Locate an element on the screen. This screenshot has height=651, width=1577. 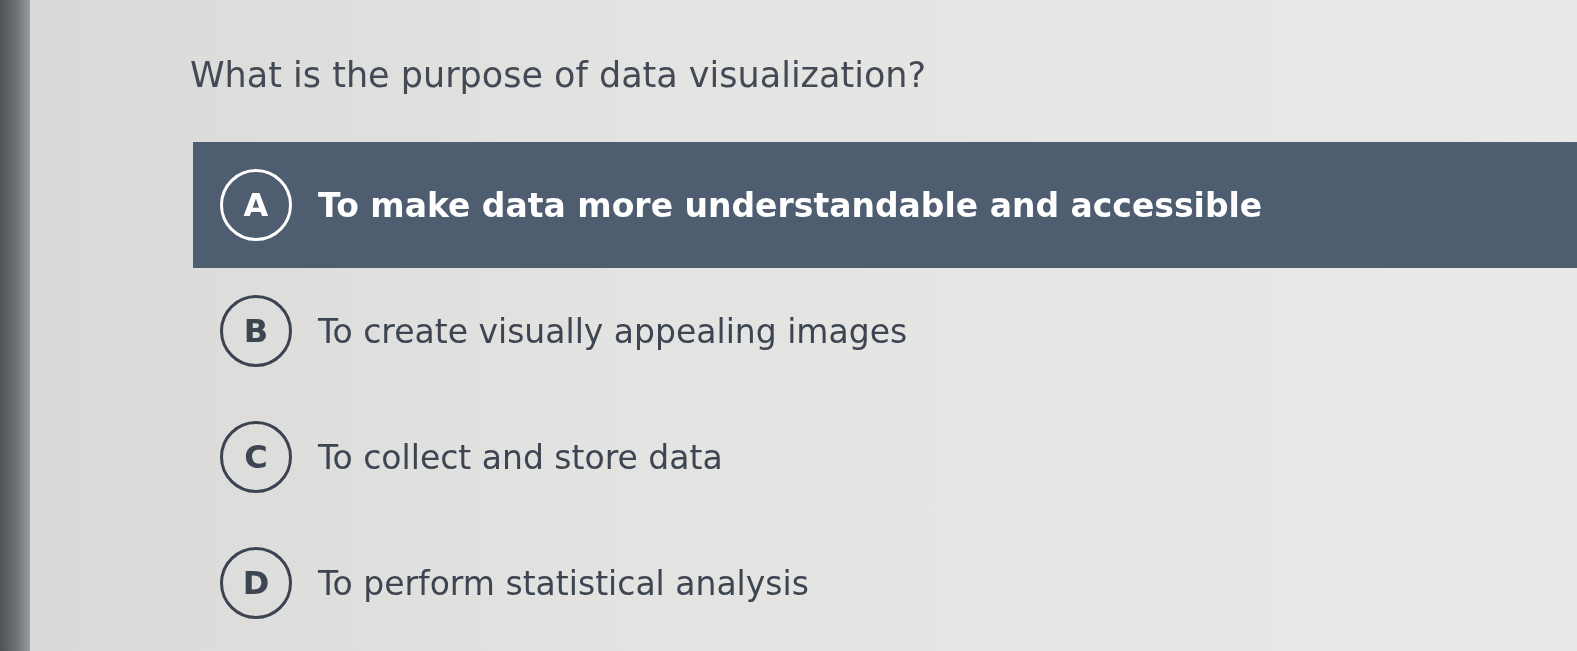
option-letter: A is located at coordinates (256, 205).